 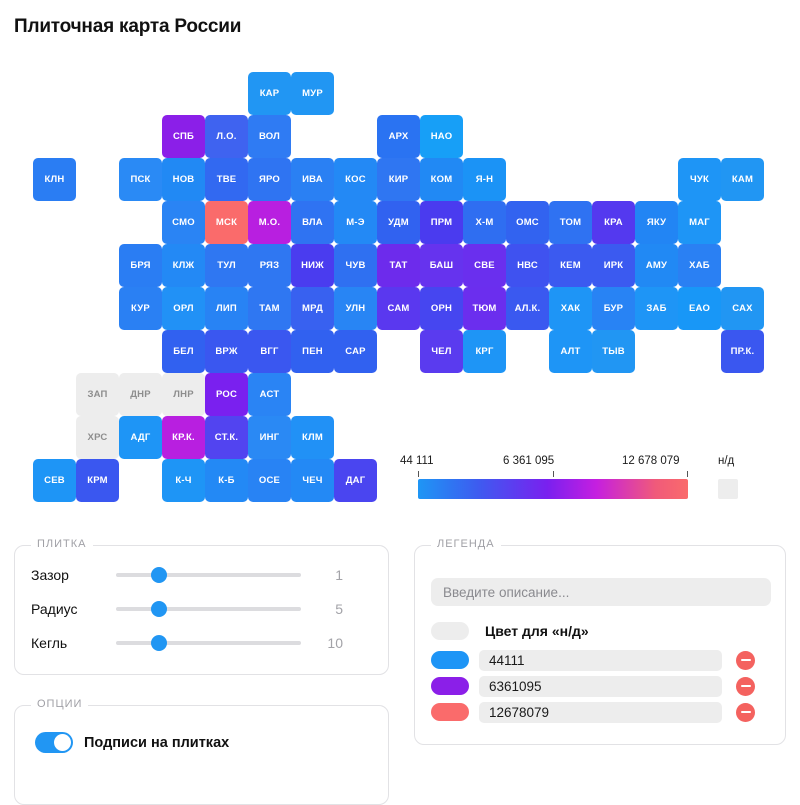 I want to click on map-tile: КРГ, so click(x=484, y=351).